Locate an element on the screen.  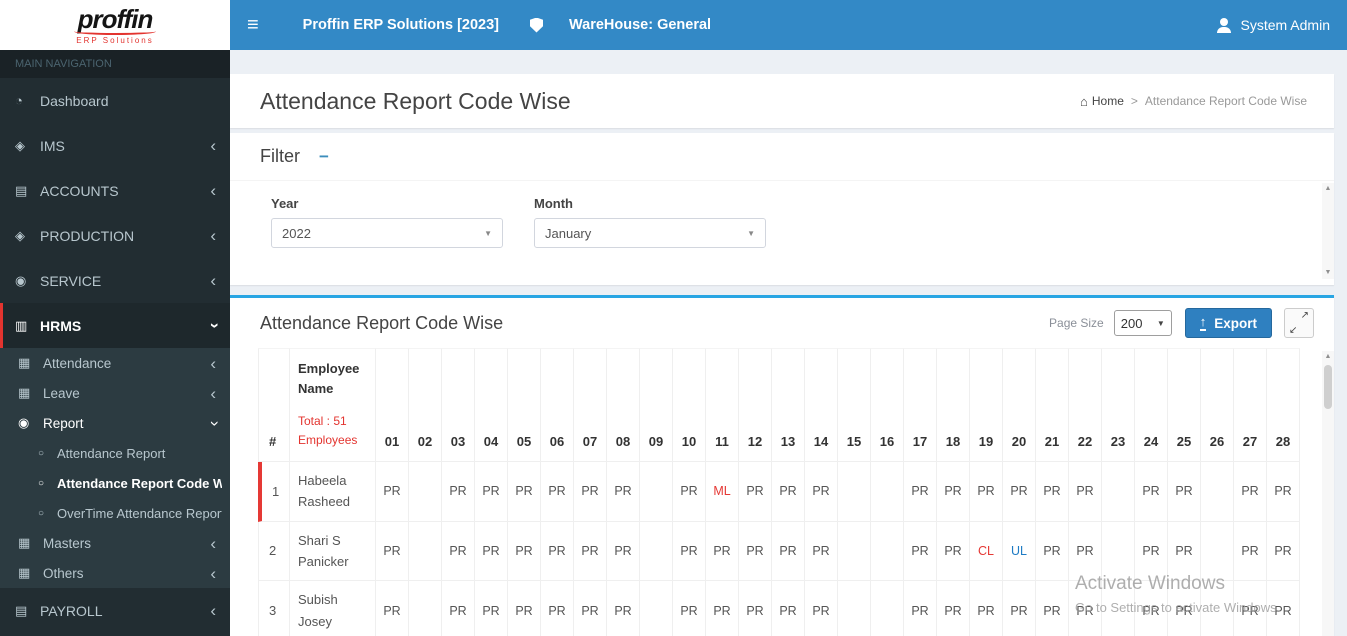
breadcrumb-home-link: ⌂ Home is located at coordinates (1102, 101).